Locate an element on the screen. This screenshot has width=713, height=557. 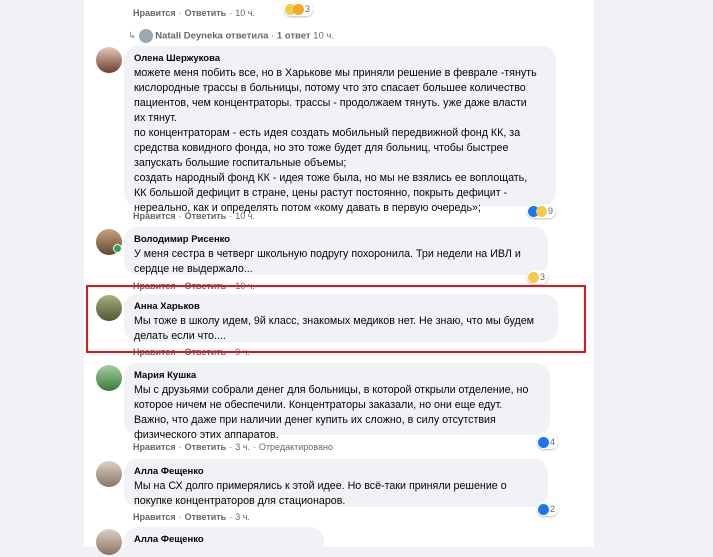
reaction-count: 4 is located at coordinates (553, 442).